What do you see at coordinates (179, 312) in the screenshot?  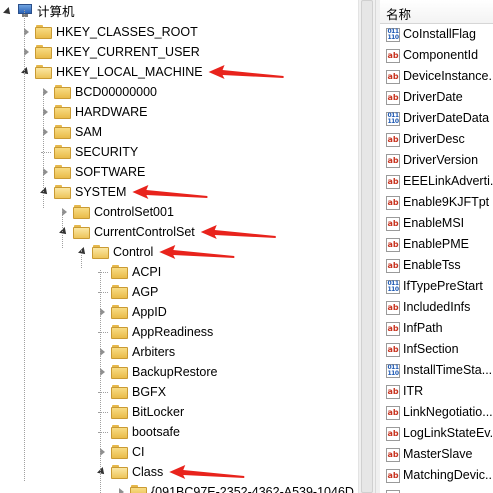 I see `tree-item: AppID` at bounding box center [179, 312].